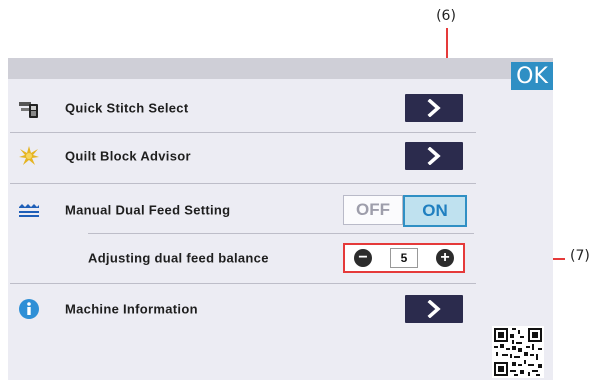  I want to click on row-manual-dual-feed-setting: Manual Dual Feed Setting OFF ON, so click(243, 210).